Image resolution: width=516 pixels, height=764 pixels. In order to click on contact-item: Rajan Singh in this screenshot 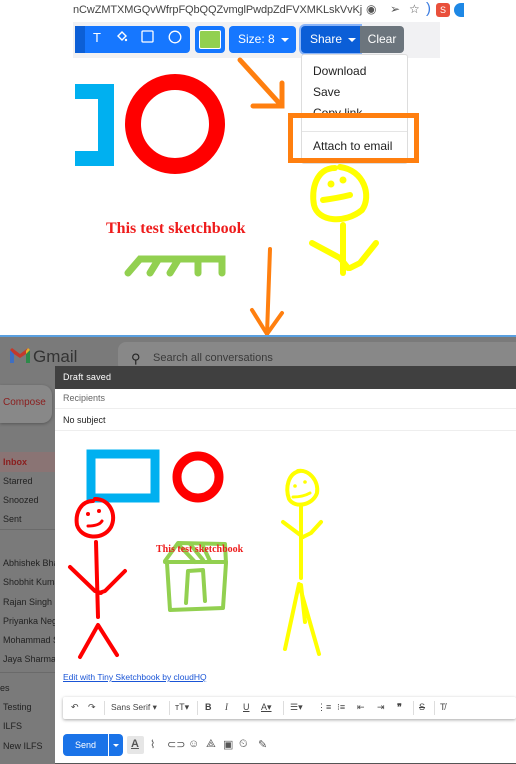, I will do `click(27, 602)`.